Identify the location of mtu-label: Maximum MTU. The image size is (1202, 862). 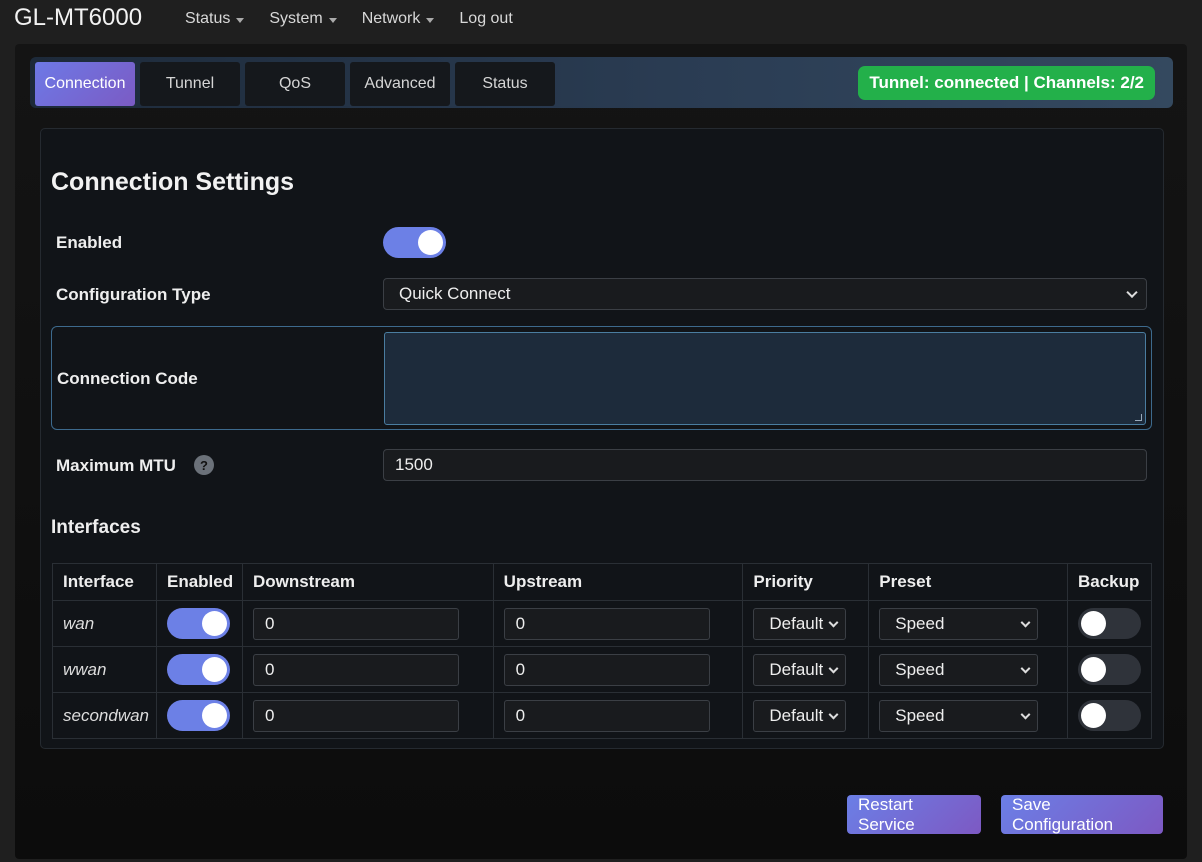
(116, 465).